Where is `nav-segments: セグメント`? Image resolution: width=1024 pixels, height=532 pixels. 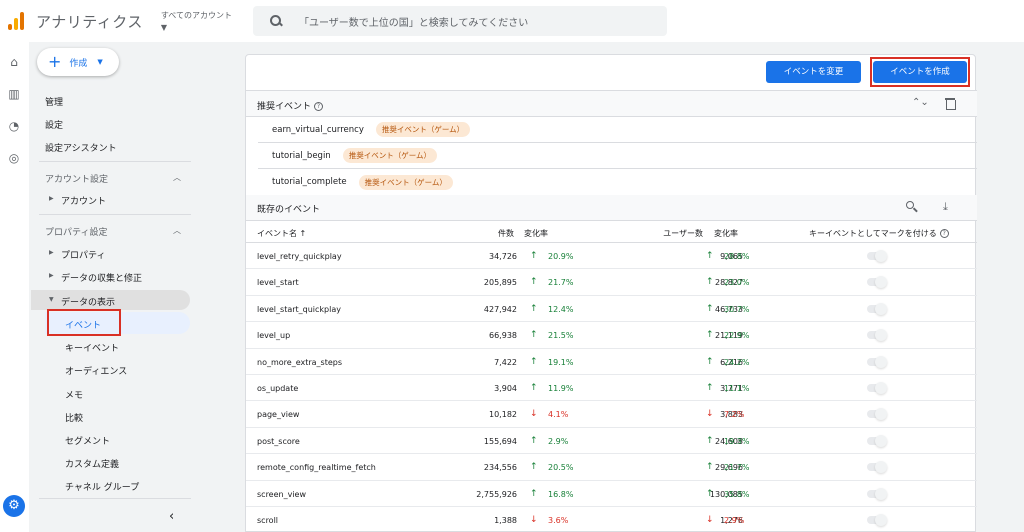
nav-segments: セグメント is located at coordinates (87, 440).